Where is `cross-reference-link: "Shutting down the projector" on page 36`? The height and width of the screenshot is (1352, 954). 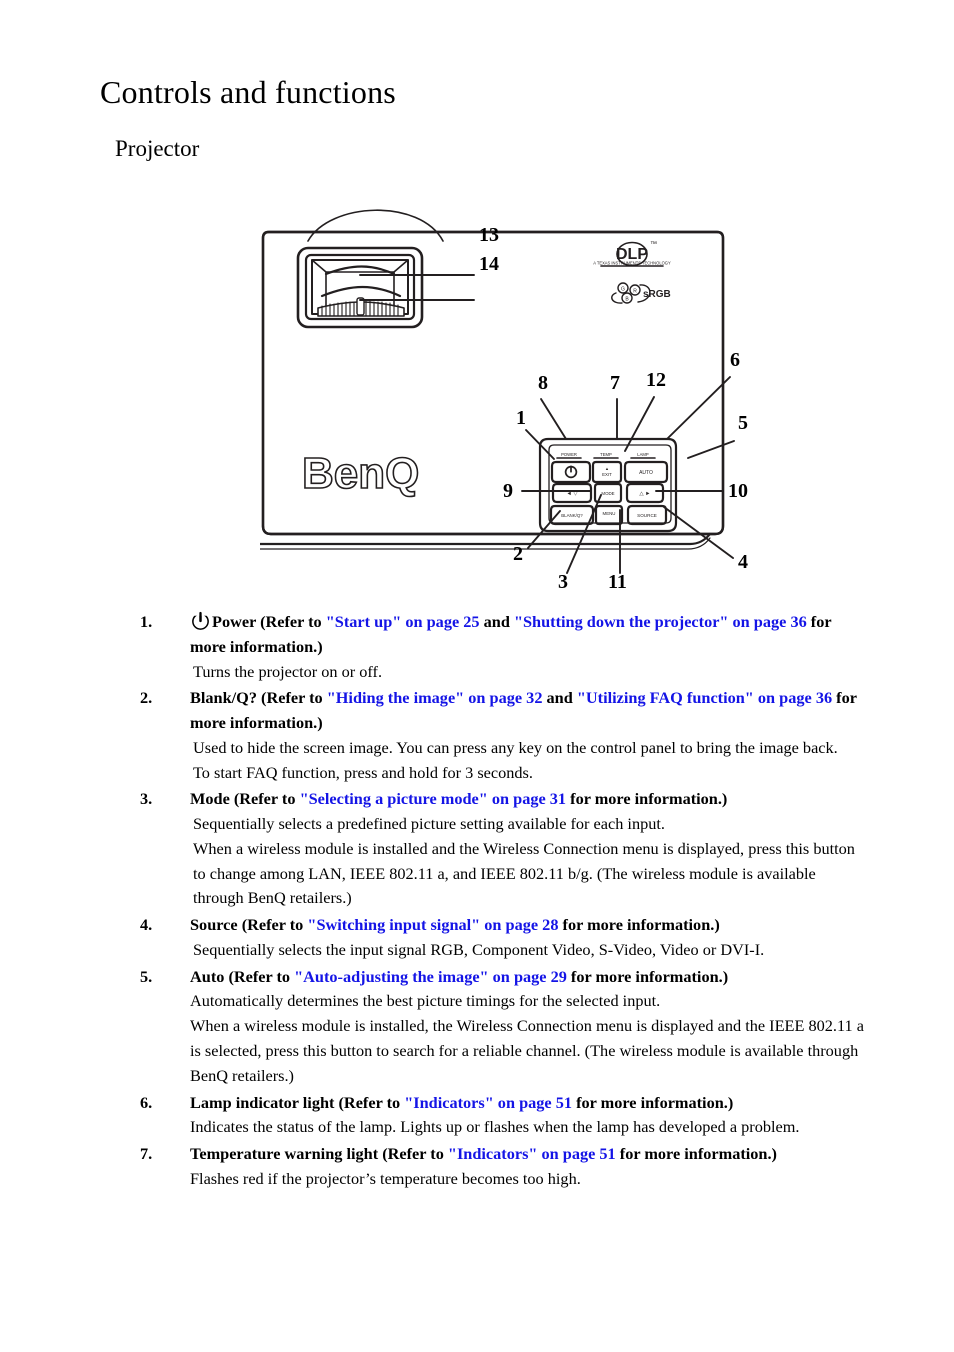
cross-reference-link: "Shutting down the projector" on page 36 is located at coordinates (660, 621).